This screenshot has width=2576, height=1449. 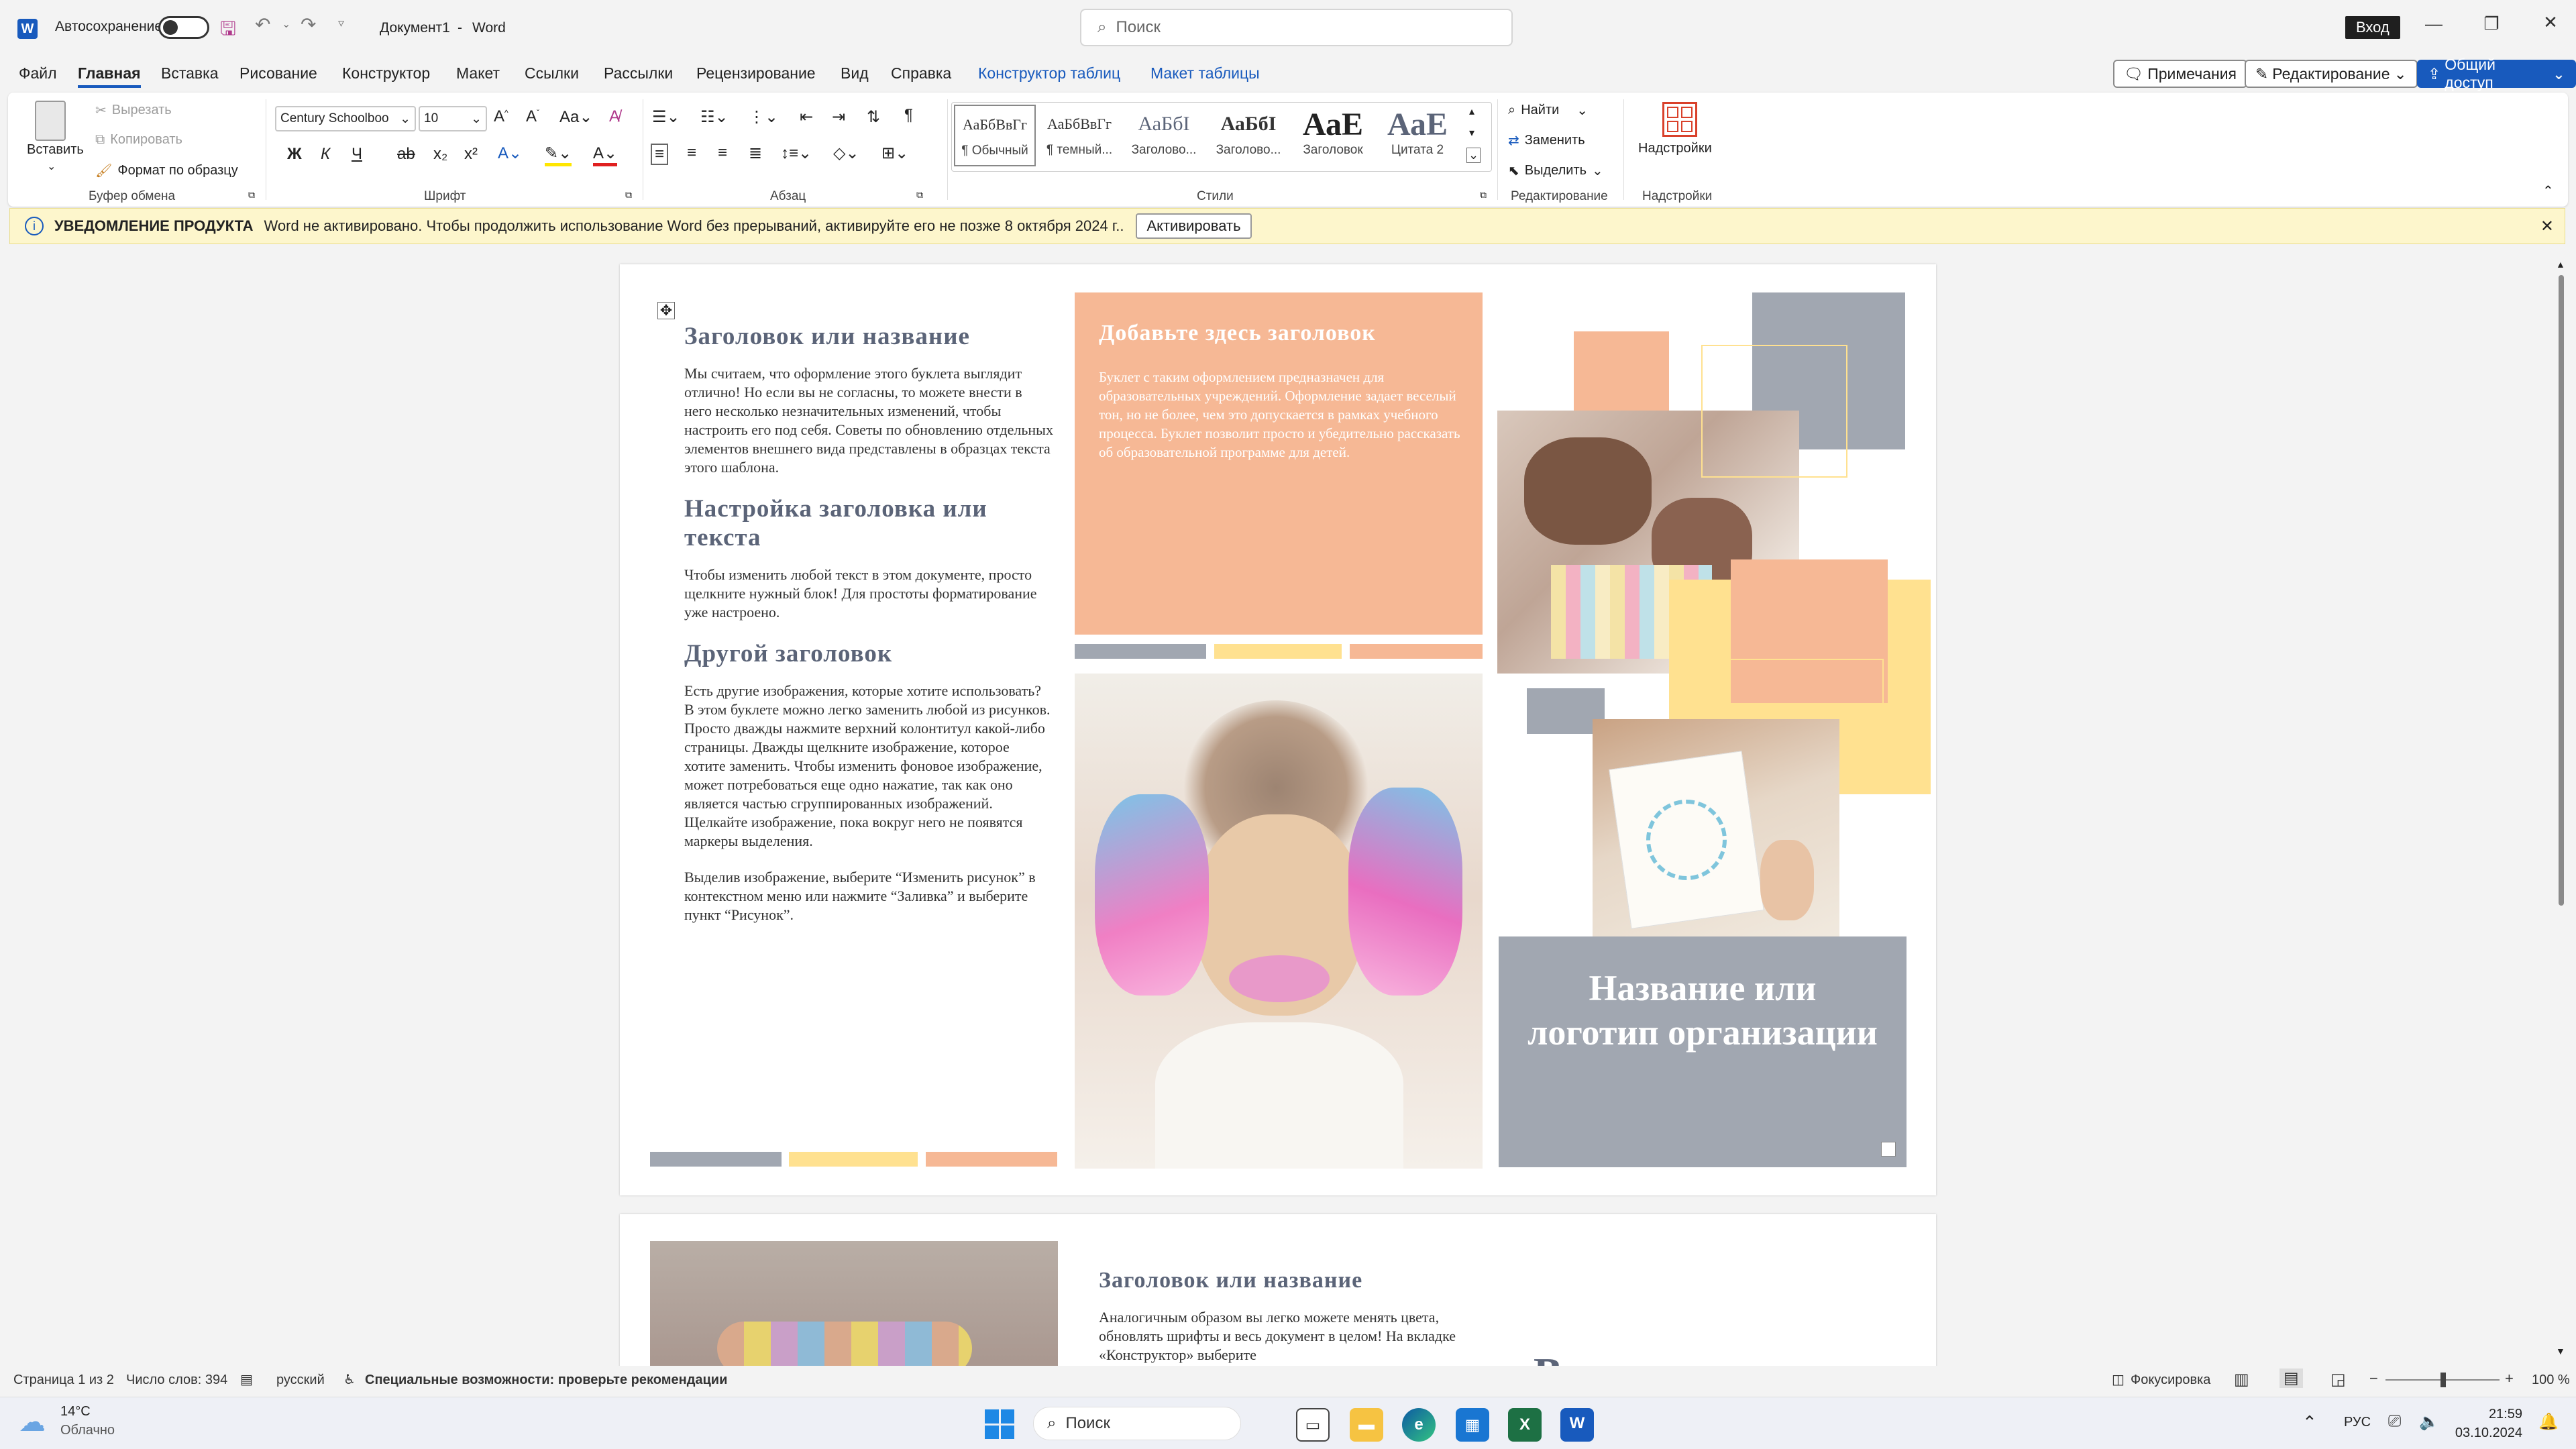 I want to click on addins-button: Надстройки, so click(x=1675, y=148).